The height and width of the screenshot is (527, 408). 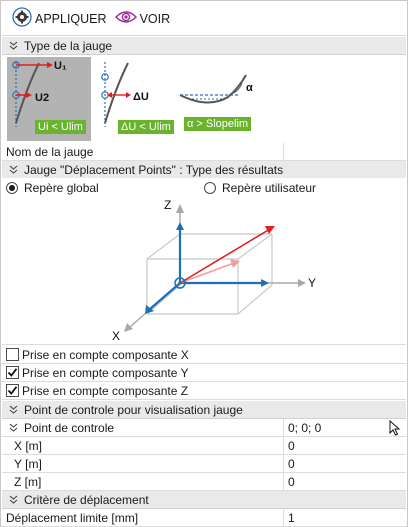 I want to click on gauge-name-label: Nom de la jauge, so click(x=143, y=151).